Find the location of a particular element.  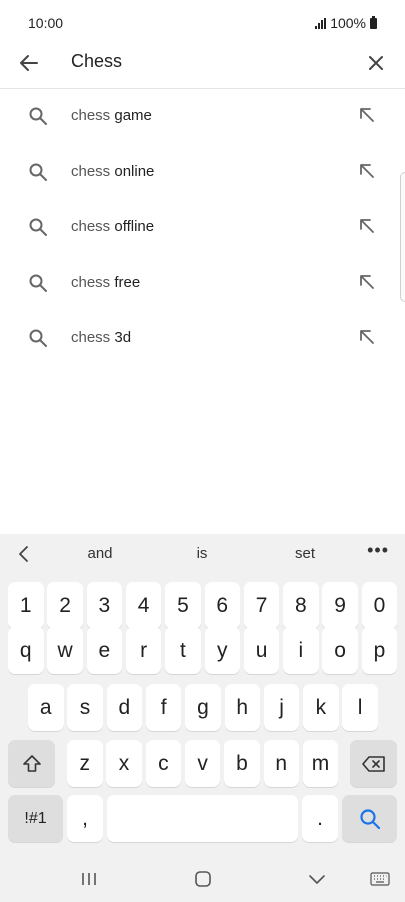

battery-icon is located at coordinates (373, 22).